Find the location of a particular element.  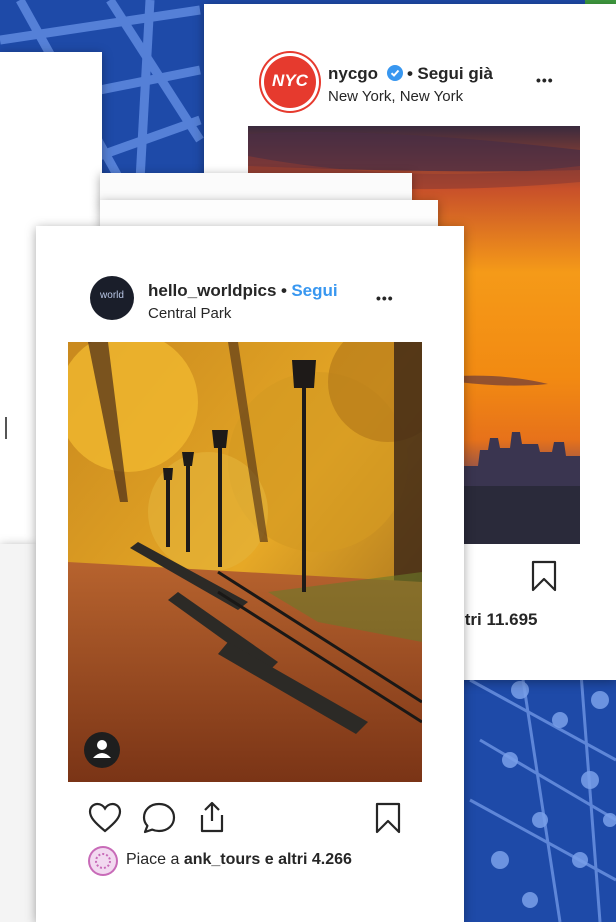

user-tag-icon is located at coordinates (102, 750).